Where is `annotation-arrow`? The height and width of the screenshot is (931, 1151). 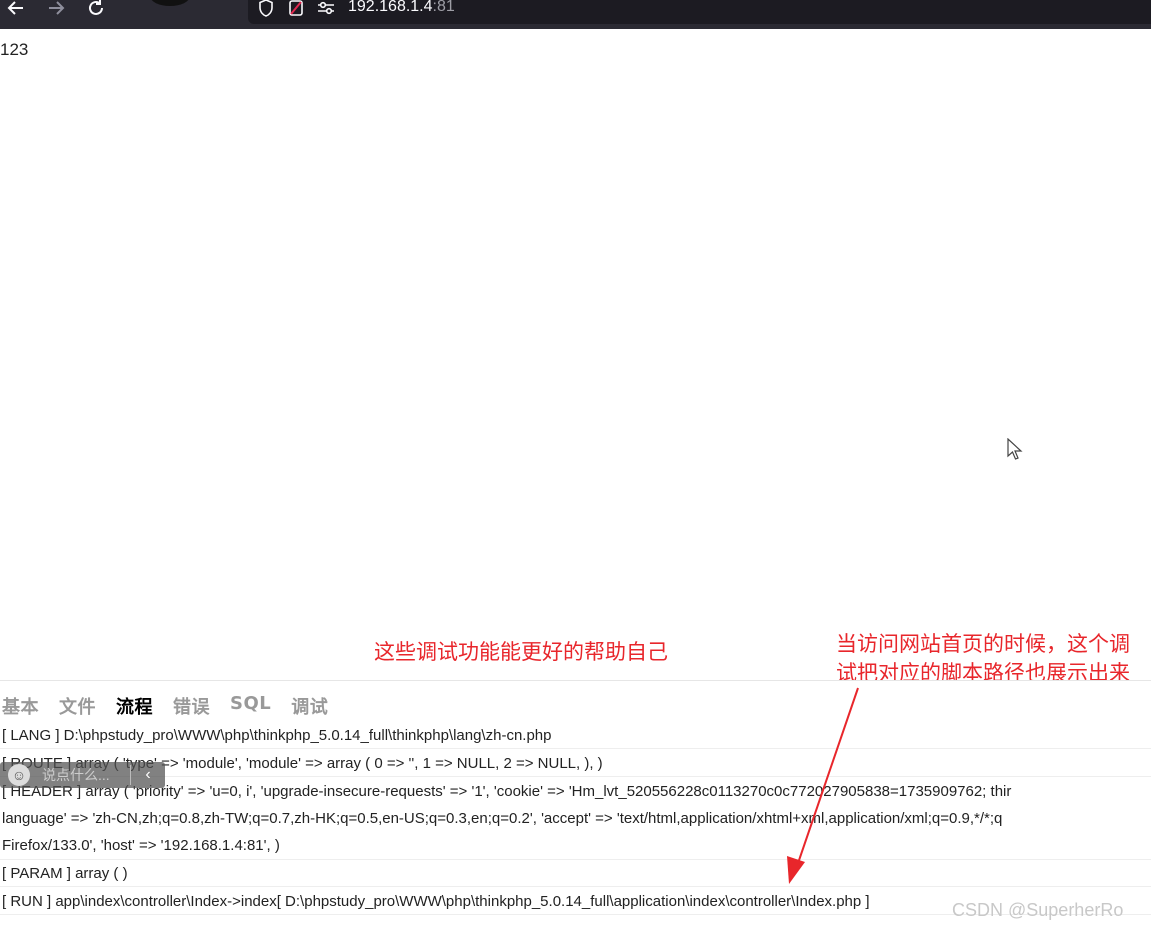 annotation-arrow is located at coordinates (823, 785).